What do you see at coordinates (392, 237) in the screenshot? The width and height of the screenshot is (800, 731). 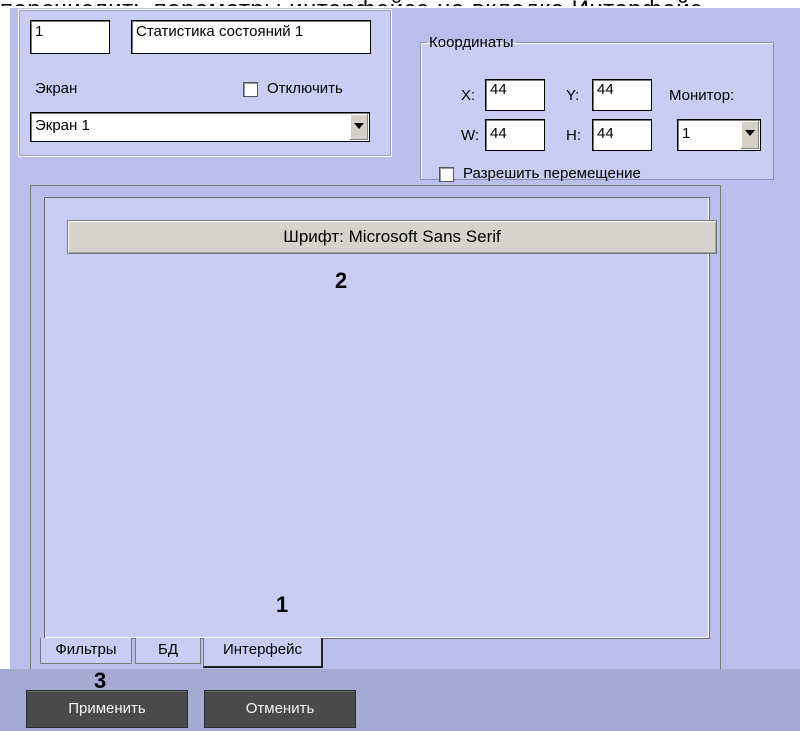 I see `font-button: Шрифт: Microsoft Sans Serif` at bounding box center [392, 237].